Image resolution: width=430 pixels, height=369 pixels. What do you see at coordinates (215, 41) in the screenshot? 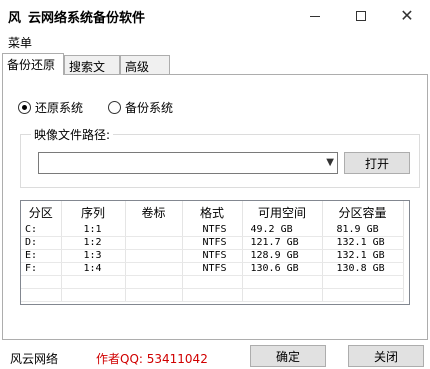
I see `menu-bar: 菜单` at bounding box center [215, 41].